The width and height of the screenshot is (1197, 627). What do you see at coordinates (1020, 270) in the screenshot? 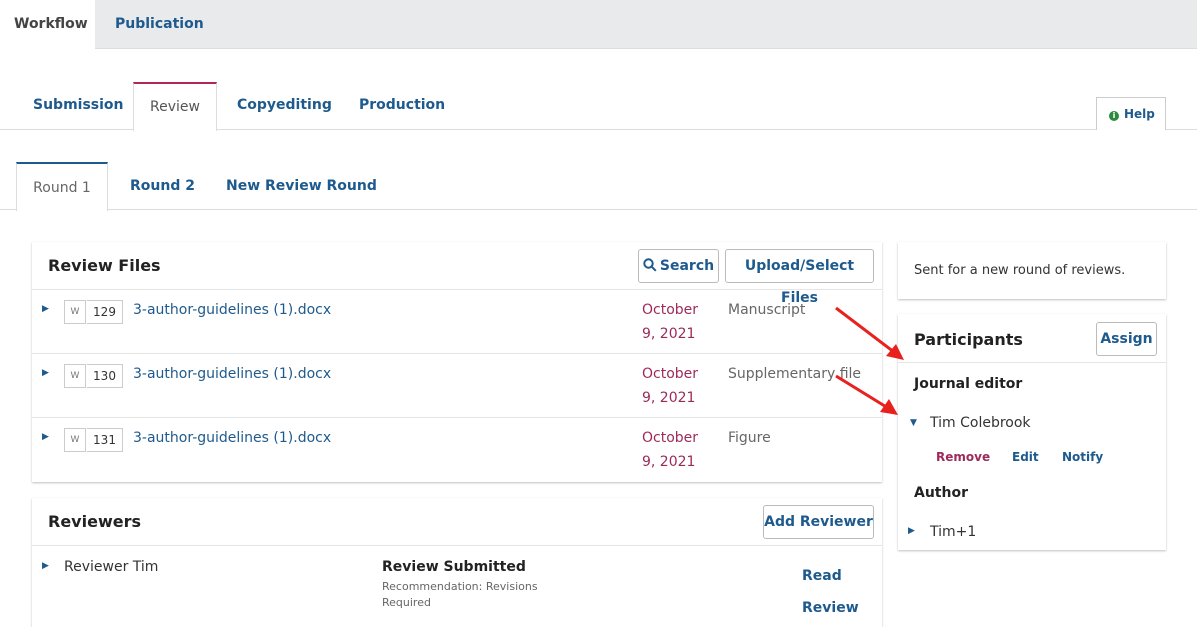
I see `notice-text: Sent for a new round of reviews.` at bounding box center [1020, 270].